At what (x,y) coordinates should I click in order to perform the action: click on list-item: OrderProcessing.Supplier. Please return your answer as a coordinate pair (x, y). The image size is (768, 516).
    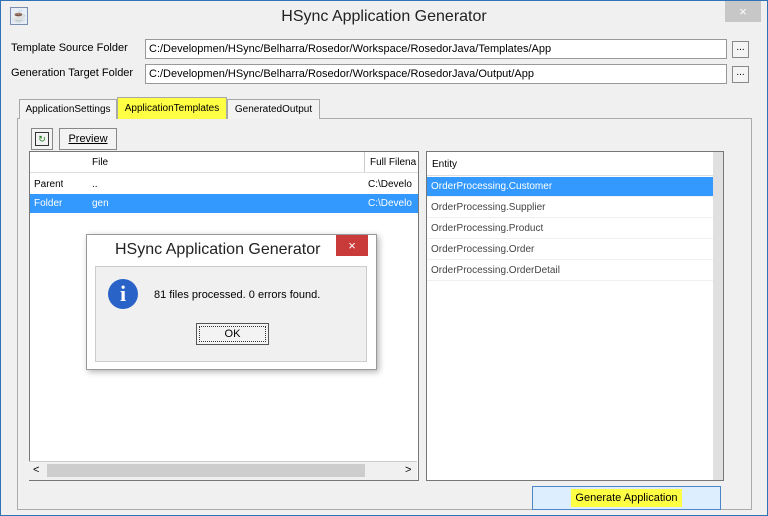
    Looking at the image, I should click on (570, 208).